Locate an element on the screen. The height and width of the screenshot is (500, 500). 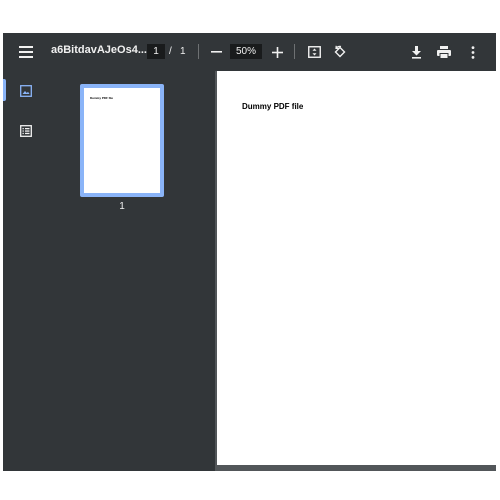
image-icon is located at coordinates (26, 91).